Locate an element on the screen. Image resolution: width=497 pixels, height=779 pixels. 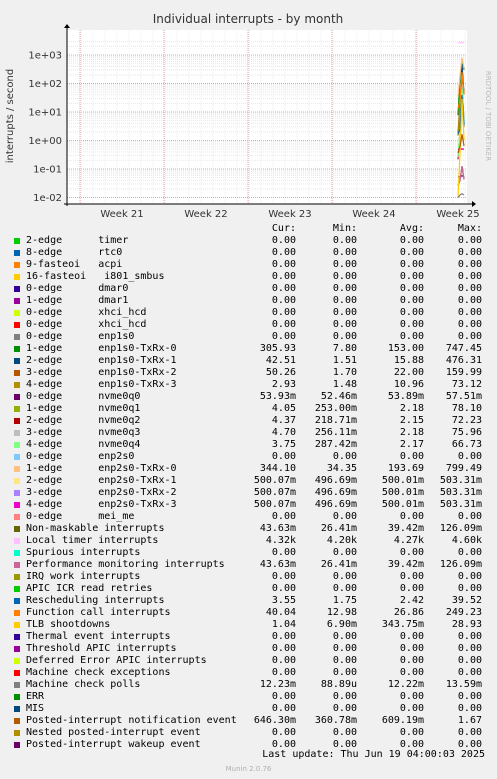
legend-label: Non-maskable interrupts is located at coordinates (95, 528).